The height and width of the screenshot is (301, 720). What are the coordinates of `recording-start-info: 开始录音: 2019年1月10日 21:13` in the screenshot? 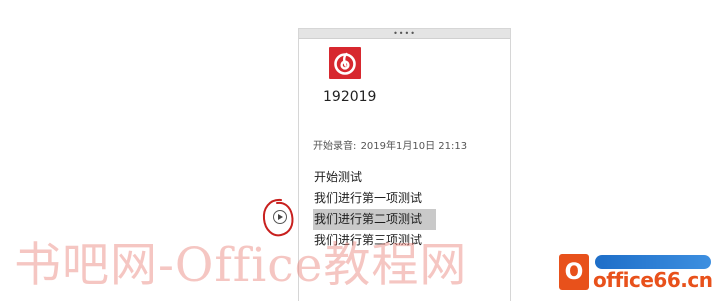 It's located at (390, 144).